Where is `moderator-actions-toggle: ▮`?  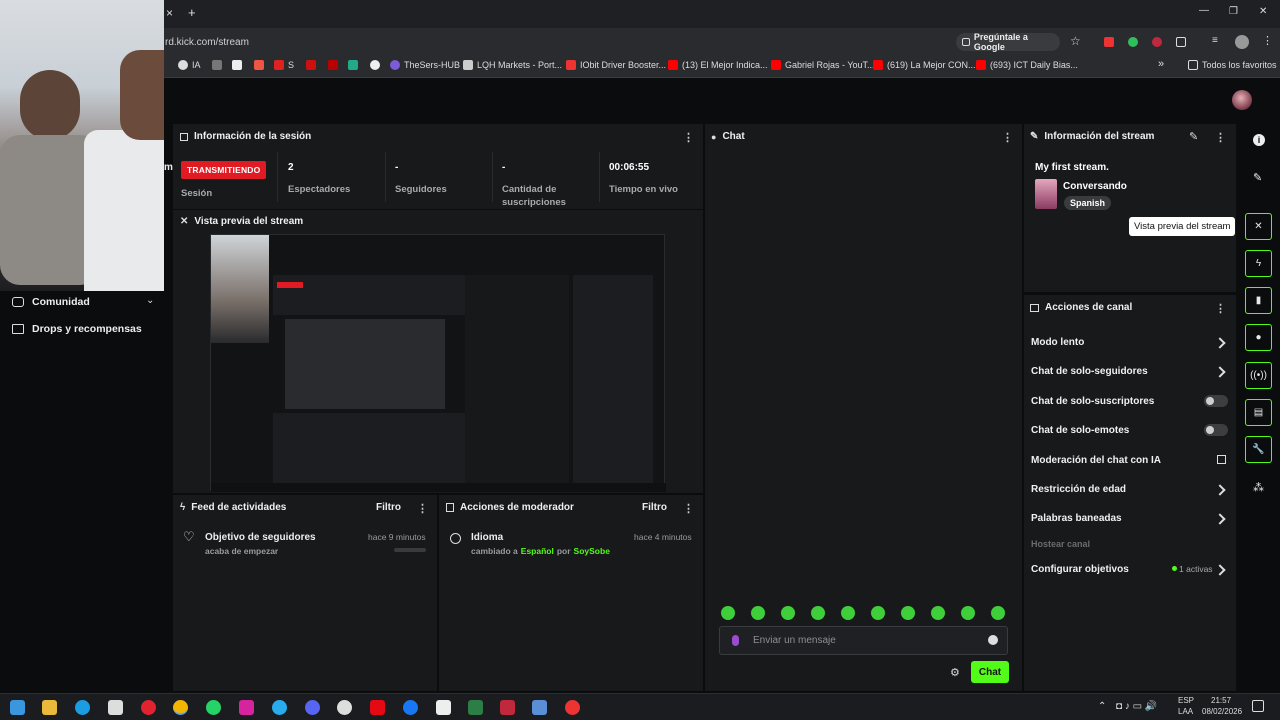 moderator-actions-toggle: ▮ is located at coordinates (1258, 300).